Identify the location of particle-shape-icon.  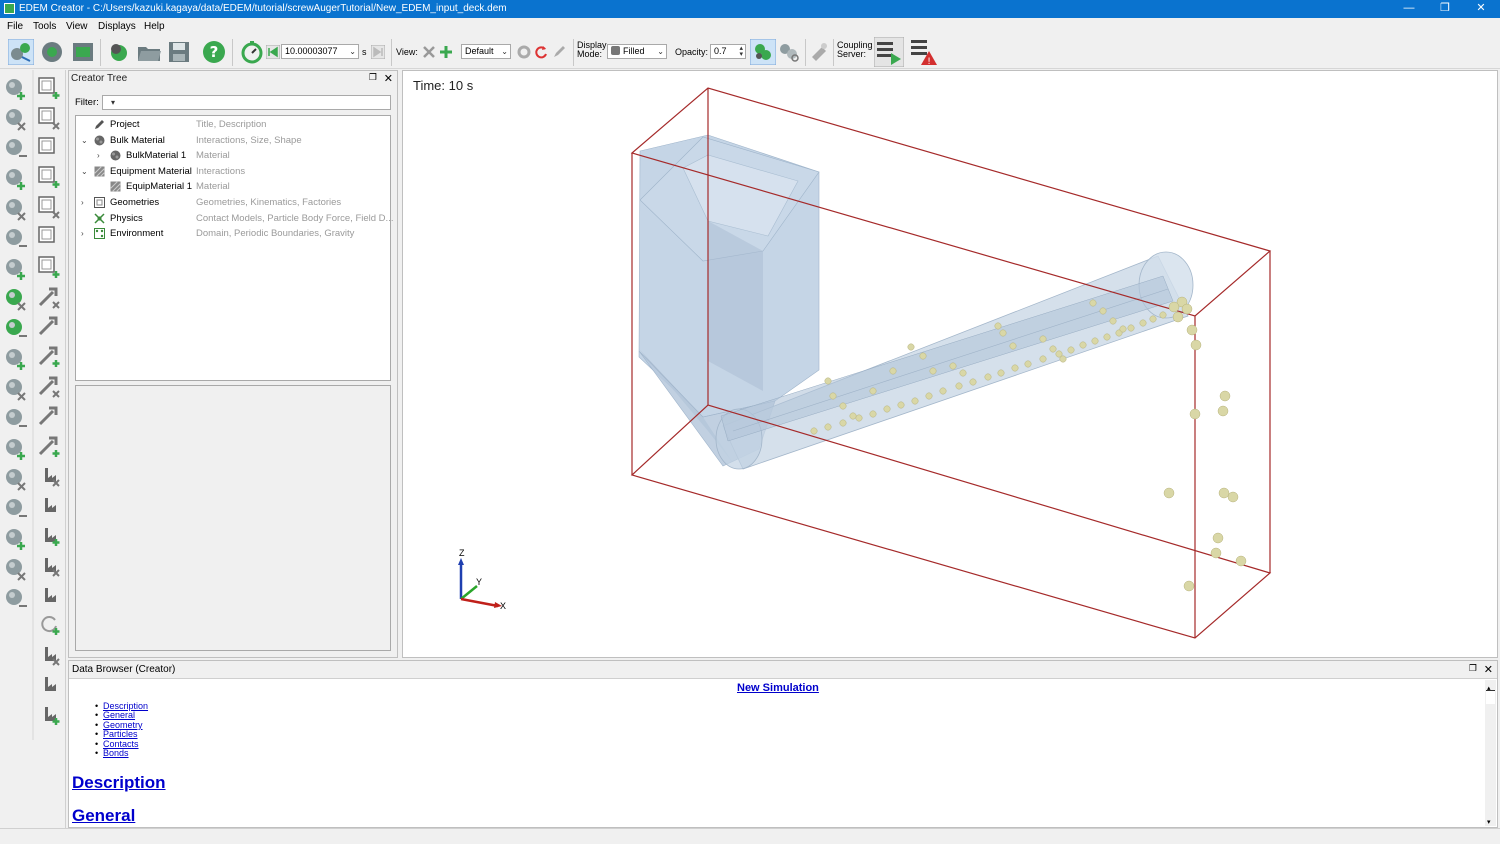
(16, 359).